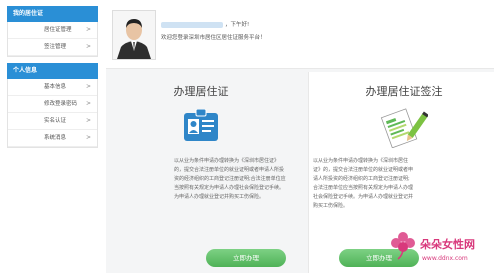 This screenshot has width=500, height=273. Describe the element at coordinates (201, 127) in the screenshot. I see `id-card-icon` at that location.